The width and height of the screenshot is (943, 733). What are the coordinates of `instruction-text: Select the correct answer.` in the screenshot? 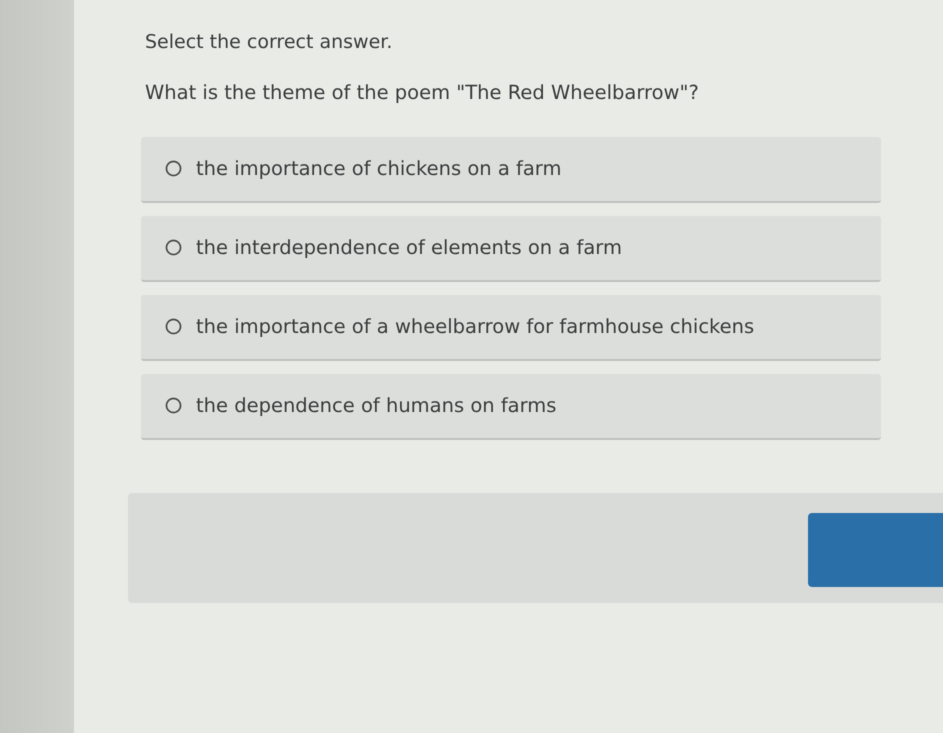 It's located at (269, 42).